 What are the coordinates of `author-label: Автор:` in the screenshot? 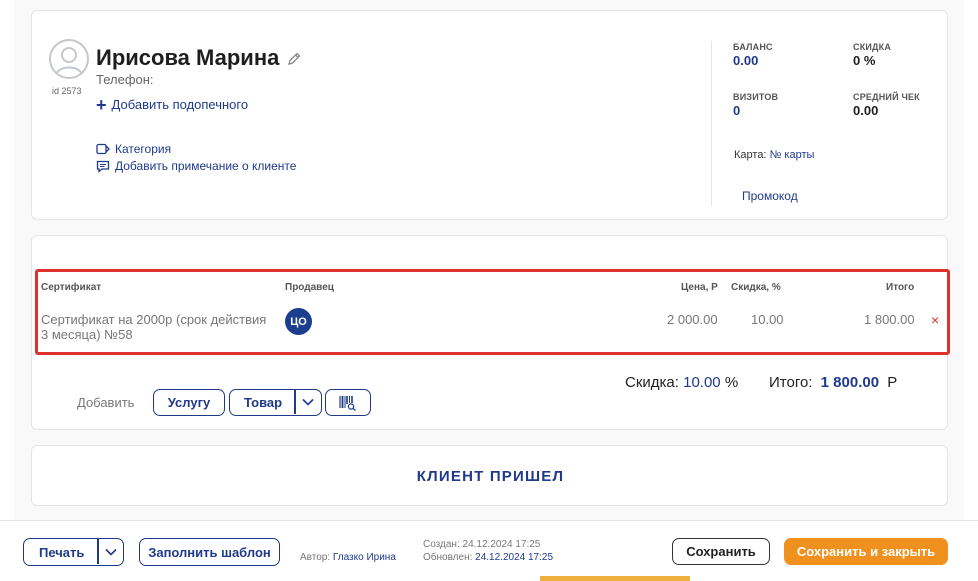 It's located at (315, 557).